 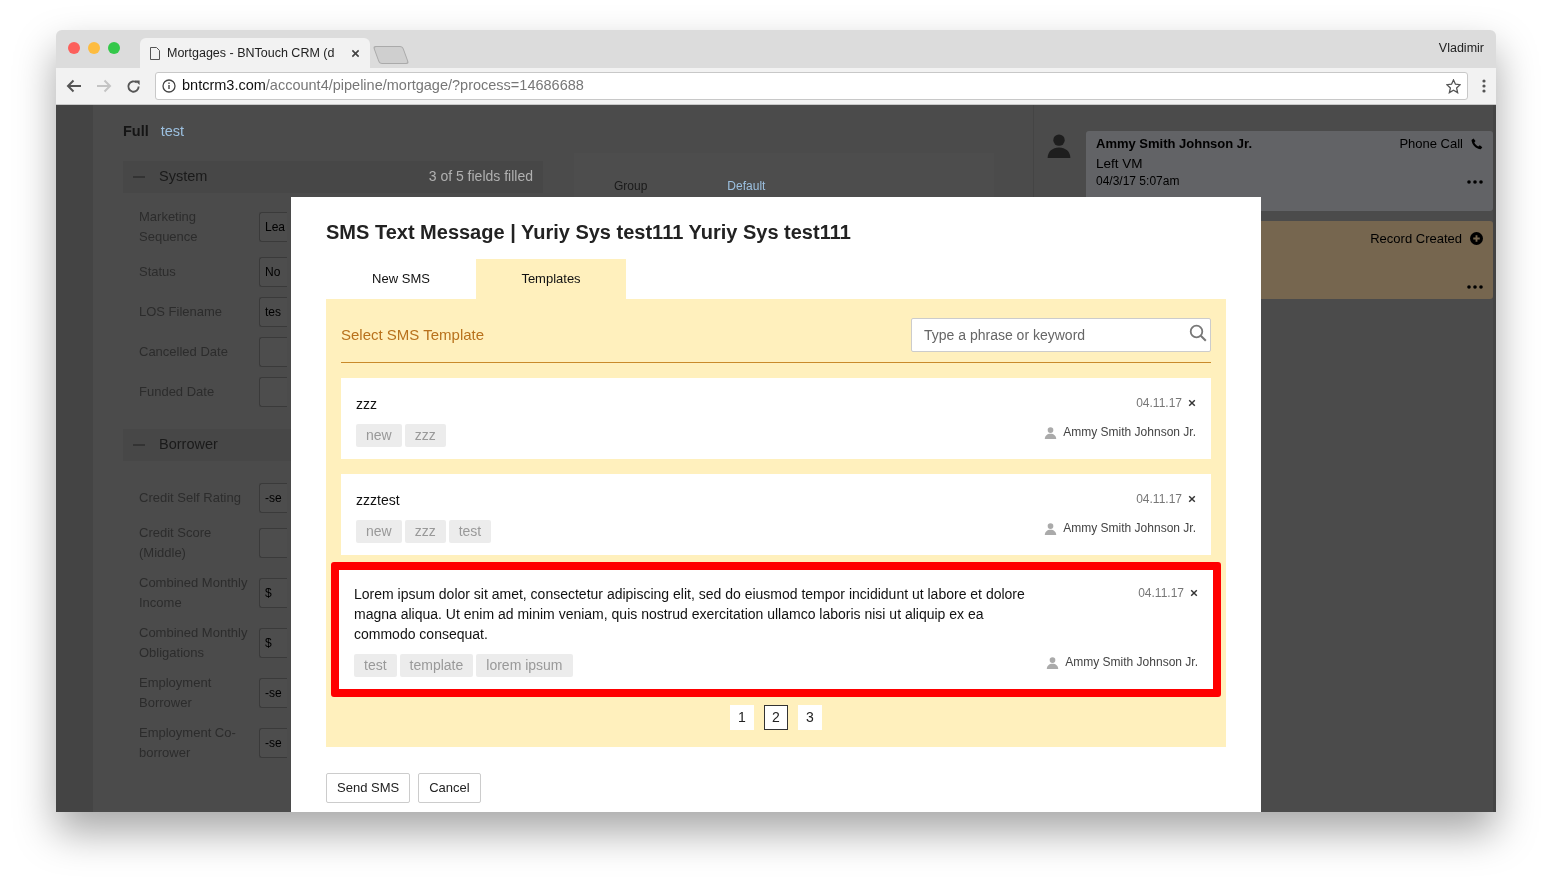 I want to click on back-arrow-icon, so click(x=74, y=86).